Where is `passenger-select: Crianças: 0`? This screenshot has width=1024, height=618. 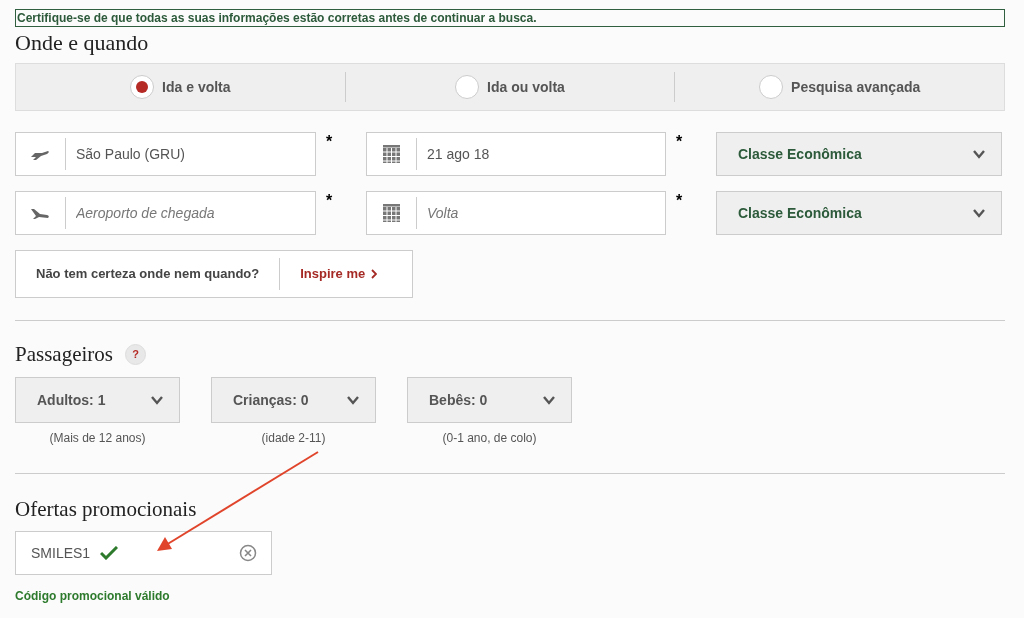
passenger-select: Crianças: 0 is located at coordinates (293, 400).